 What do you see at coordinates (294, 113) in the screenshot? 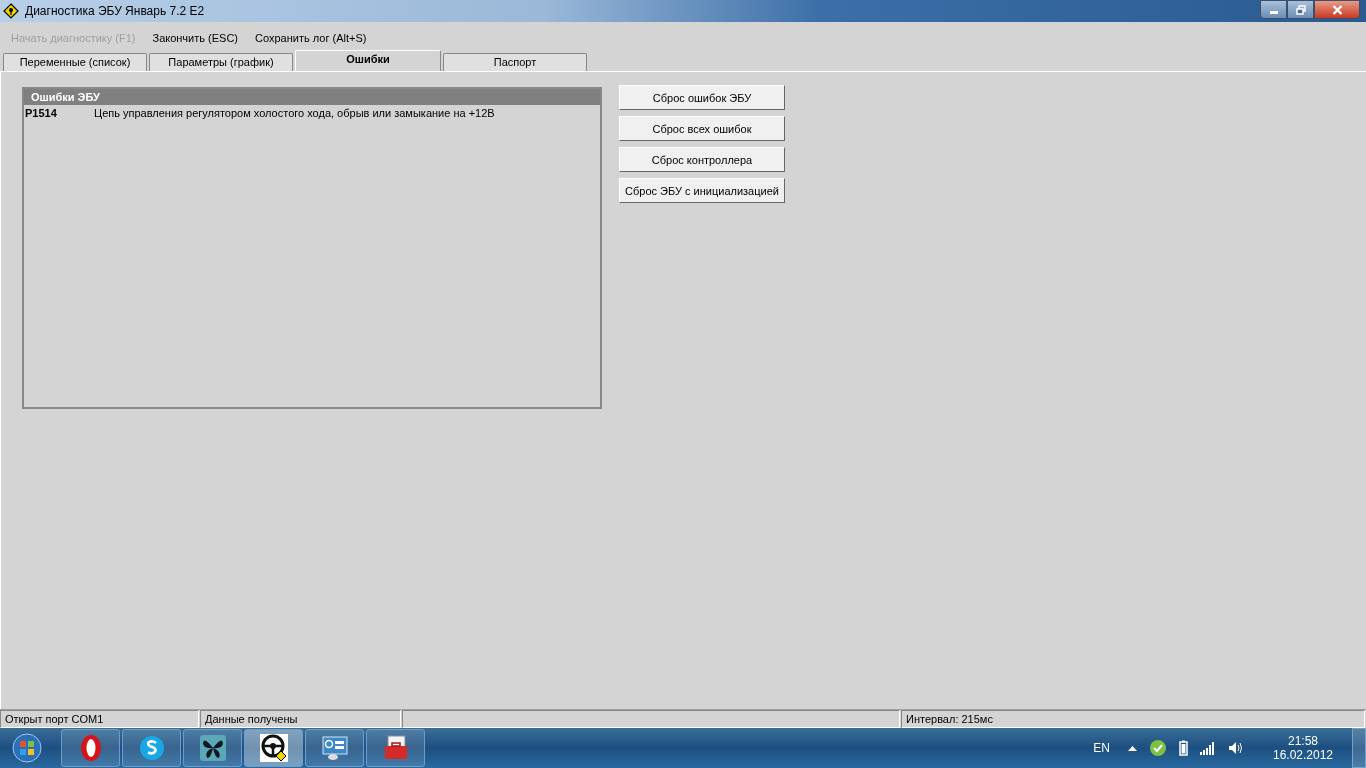
I see `error-description: Цепь управления регулятором холостого хода, обрыв или замыкание на +12В` at bounding box center [294, 113].